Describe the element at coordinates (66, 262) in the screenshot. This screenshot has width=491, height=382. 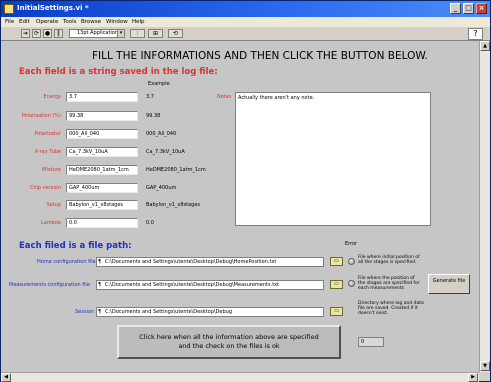
I see `home-config-label: Home configuration file` at that location.